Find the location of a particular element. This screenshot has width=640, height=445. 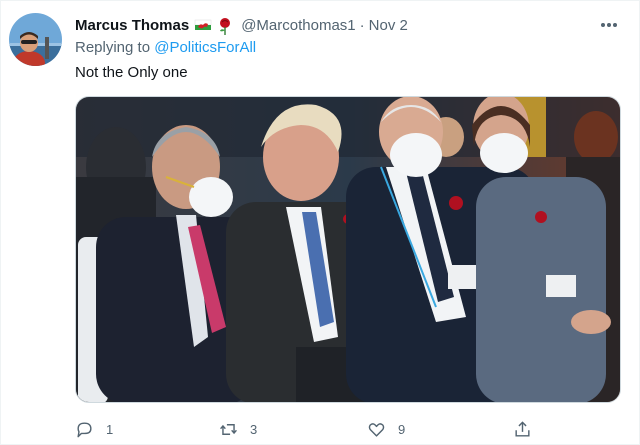

tweet-actions-bar: 1 3 9 is located at coordinates (348, 429).